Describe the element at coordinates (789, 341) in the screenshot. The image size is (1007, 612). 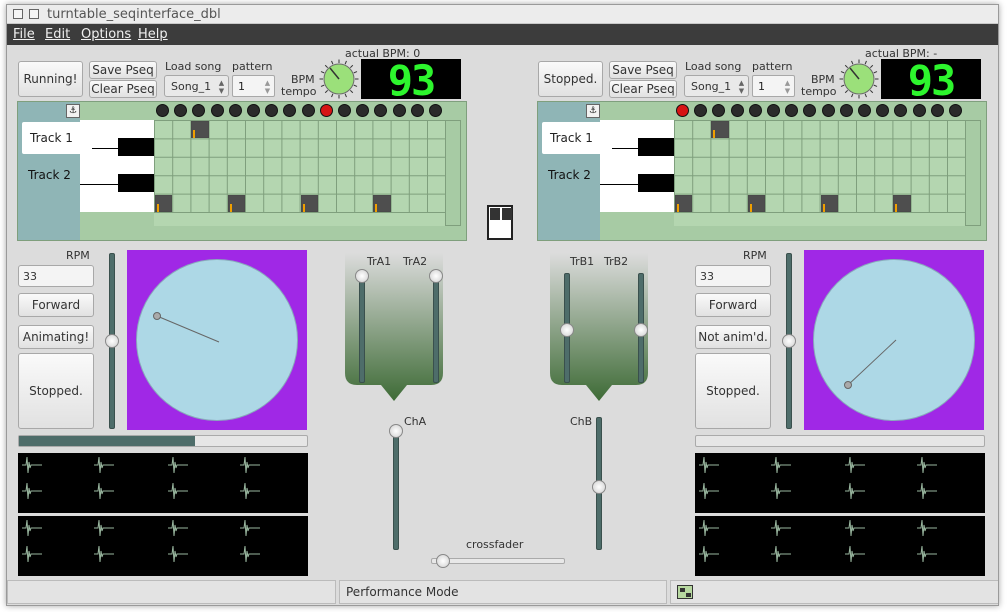
I see `deck-b-speed-handle` at that location.